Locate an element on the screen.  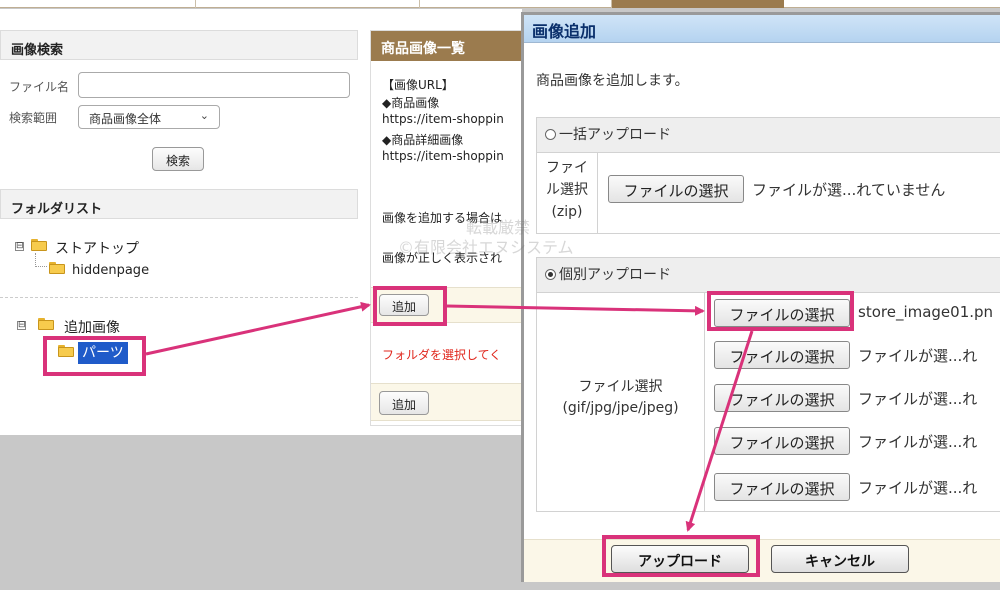
arrow-to-file-select is located at coordinates (575, 310).